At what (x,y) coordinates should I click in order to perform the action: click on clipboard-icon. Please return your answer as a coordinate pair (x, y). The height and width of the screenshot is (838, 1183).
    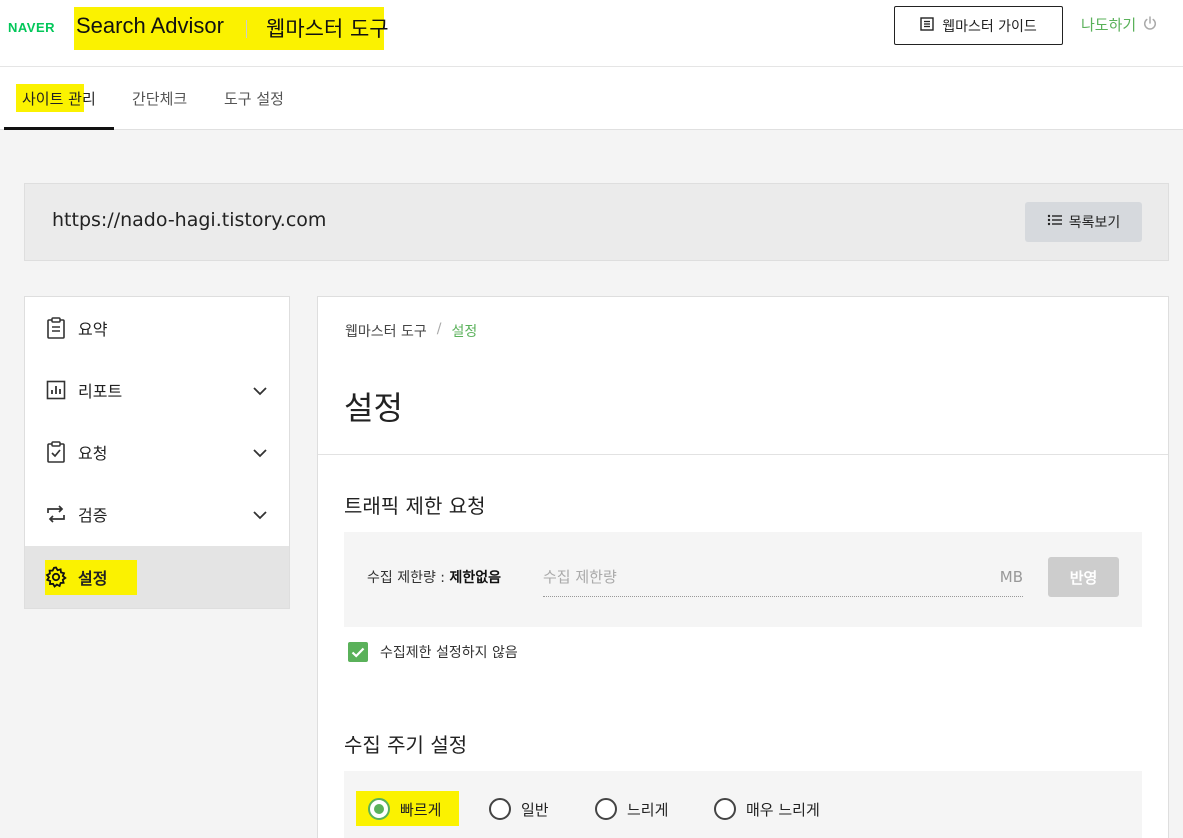
    Looking at the image, I should click on (56, 328).